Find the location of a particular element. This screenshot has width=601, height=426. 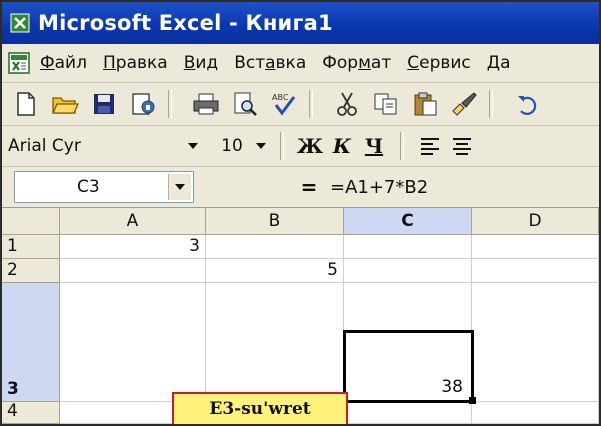

cell-d1 is located at coordinates (535, 247).